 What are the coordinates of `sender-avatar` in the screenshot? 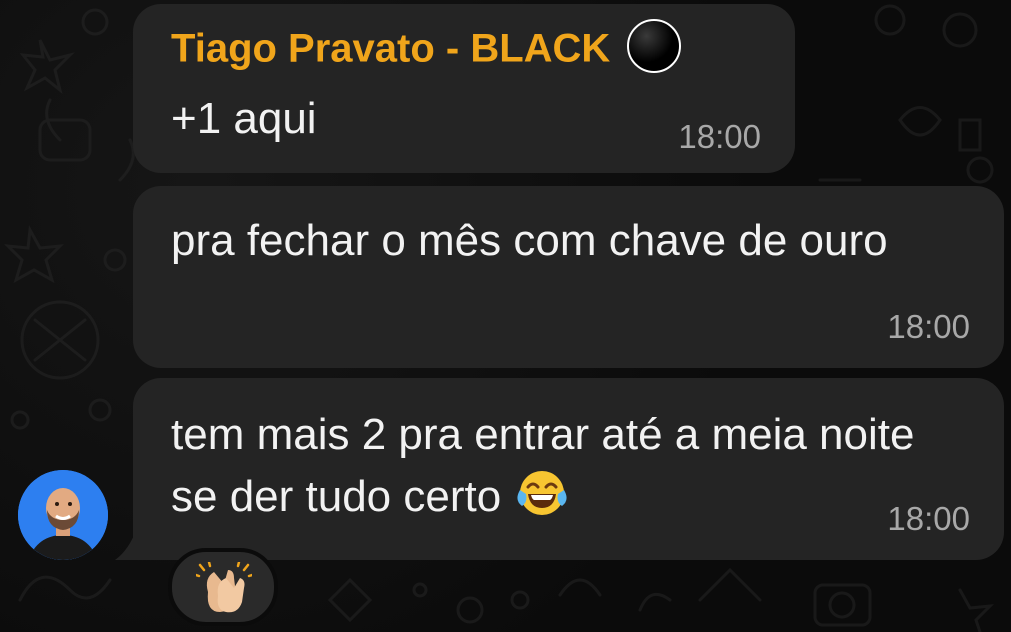 It's located at (63, 515).